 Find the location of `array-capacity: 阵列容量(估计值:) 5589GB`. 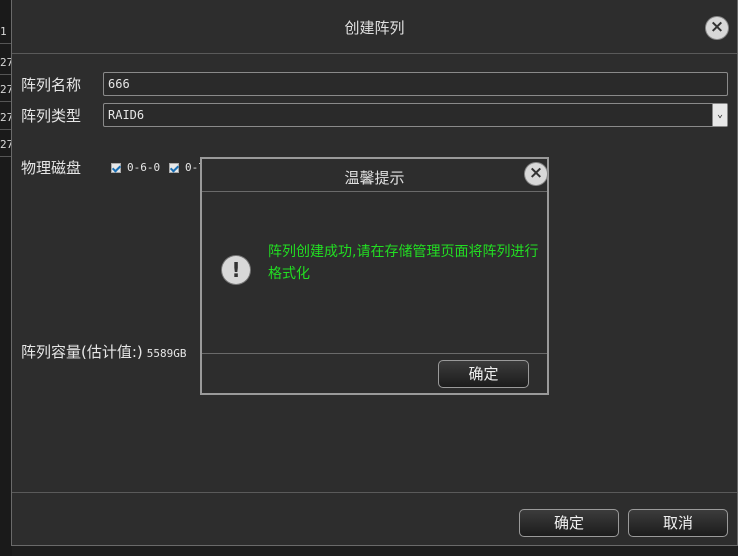

array-capacity: 阵列容量(估计值:) 5589GB is located at coordinates (104, 351).